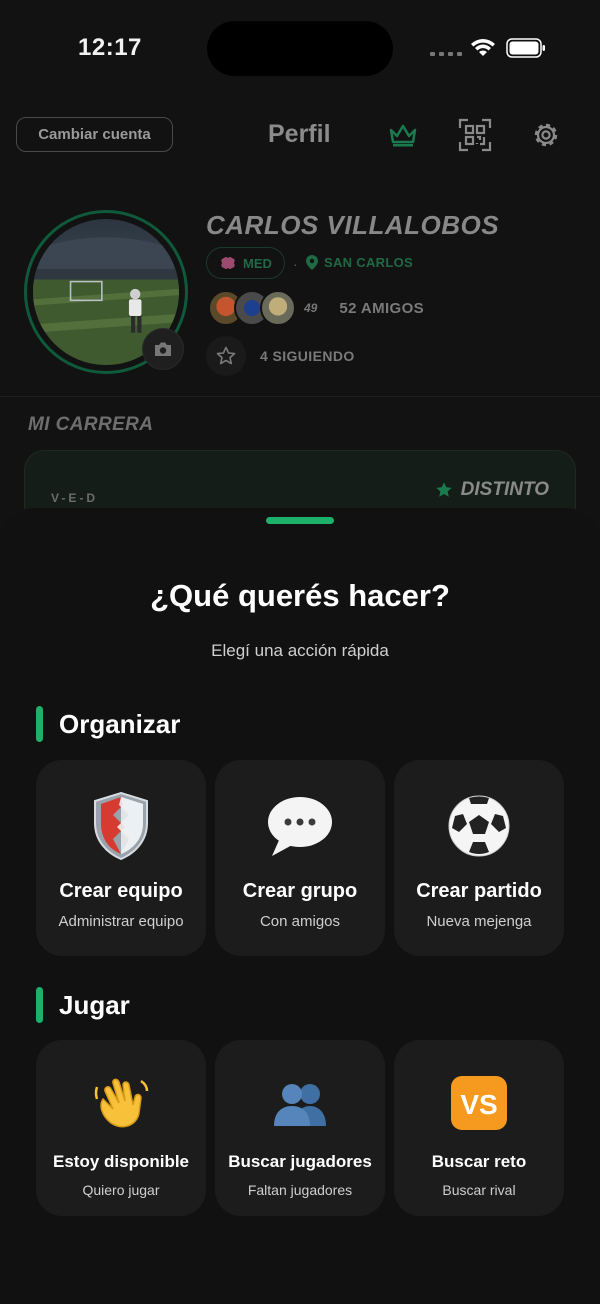 The image size is (600, 1304). I want to click on shield-icon, so click(121, 826).